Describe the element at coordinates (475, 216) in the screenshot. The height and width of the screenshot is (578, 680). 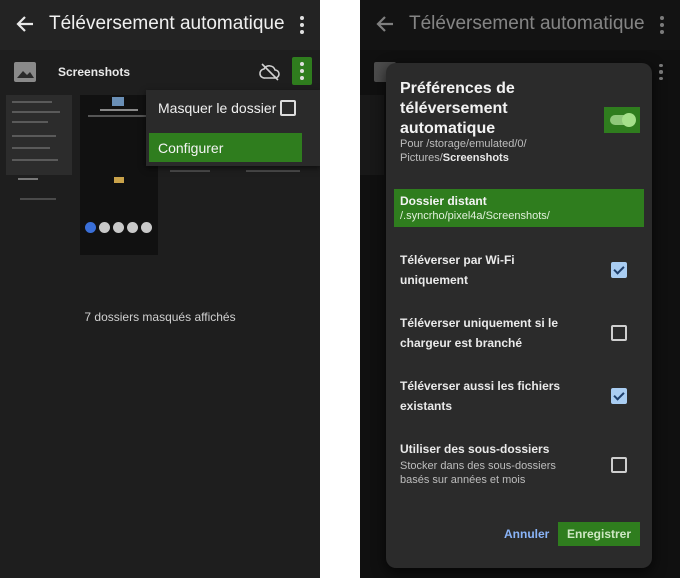
I see `remote-folder-value: /.syncrho/pixel4a/Screenshots/` at that location.